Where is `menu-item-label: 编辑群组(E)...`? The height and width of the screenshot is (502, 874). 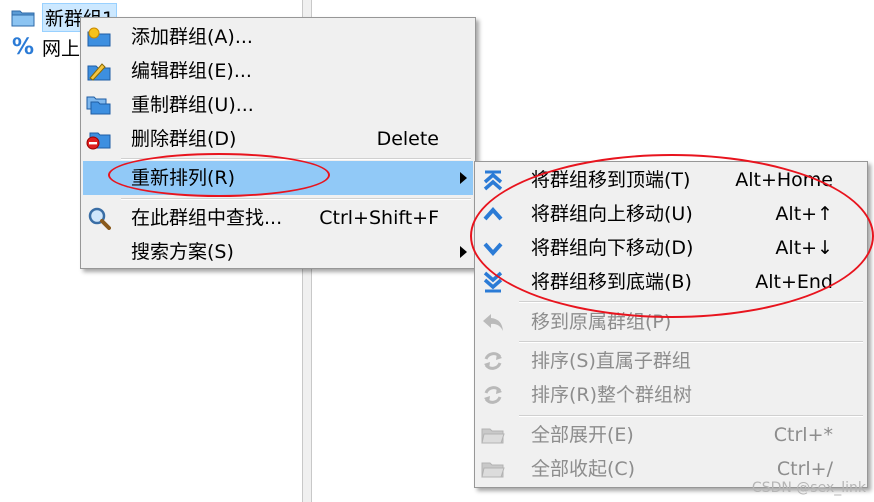 menu-item-label: 编辑群组(E)... is located at coordinates (191, 71).